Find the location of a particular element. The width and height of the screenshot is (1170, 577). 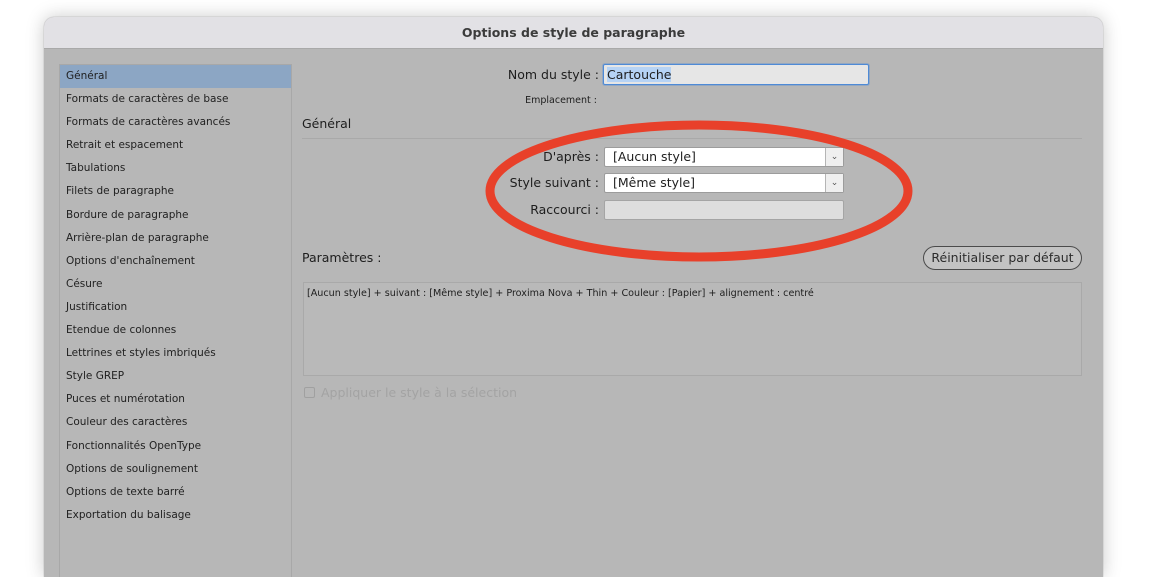

sidebar-item: Exportation du balisage is located at coordinates (175, 515).